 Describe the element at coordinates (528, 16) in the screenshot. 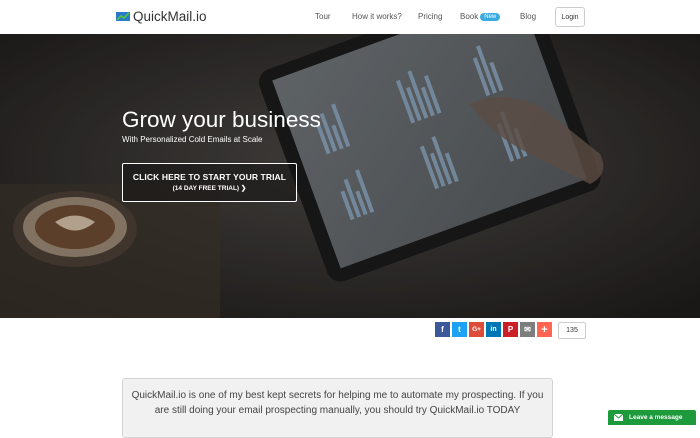

I see `nav-link-blog: Blog` at that location.